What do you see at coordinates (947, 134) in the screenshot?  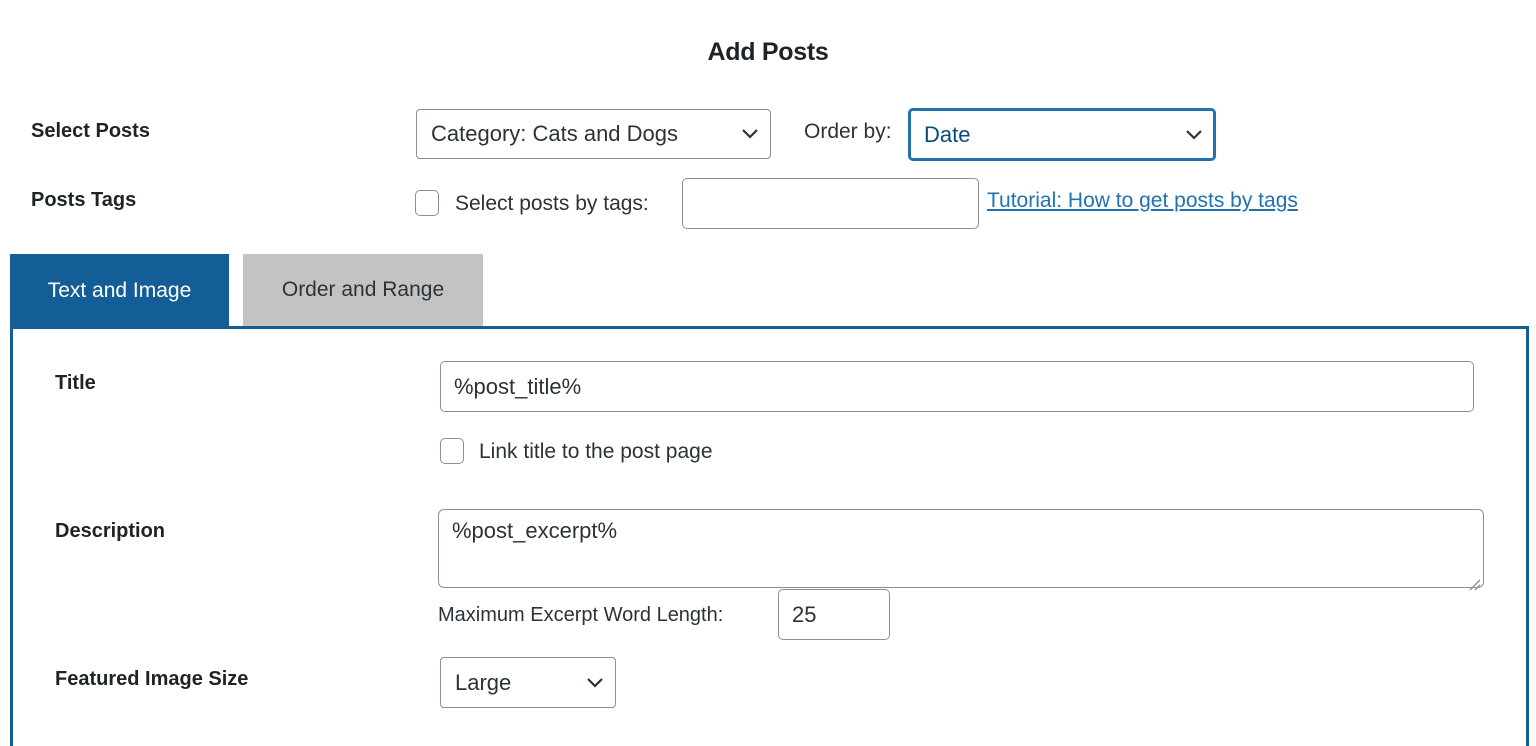 I see `order-by-value: Date` at bounding box center [947, 134].